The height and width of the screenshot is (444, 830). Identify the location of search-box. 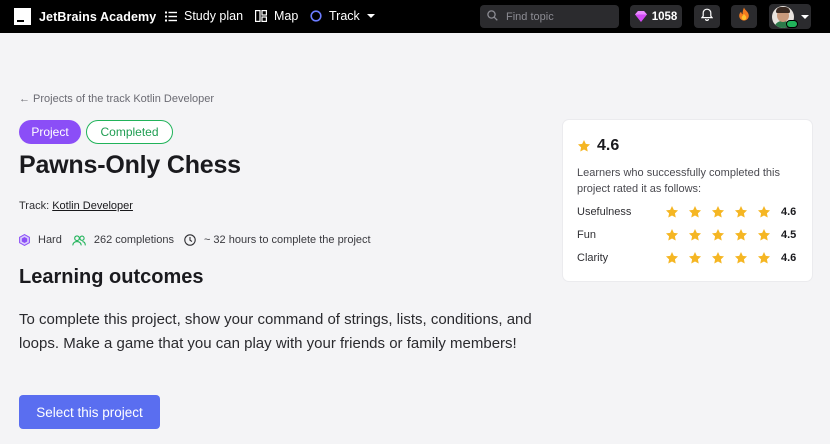
(549, 16).